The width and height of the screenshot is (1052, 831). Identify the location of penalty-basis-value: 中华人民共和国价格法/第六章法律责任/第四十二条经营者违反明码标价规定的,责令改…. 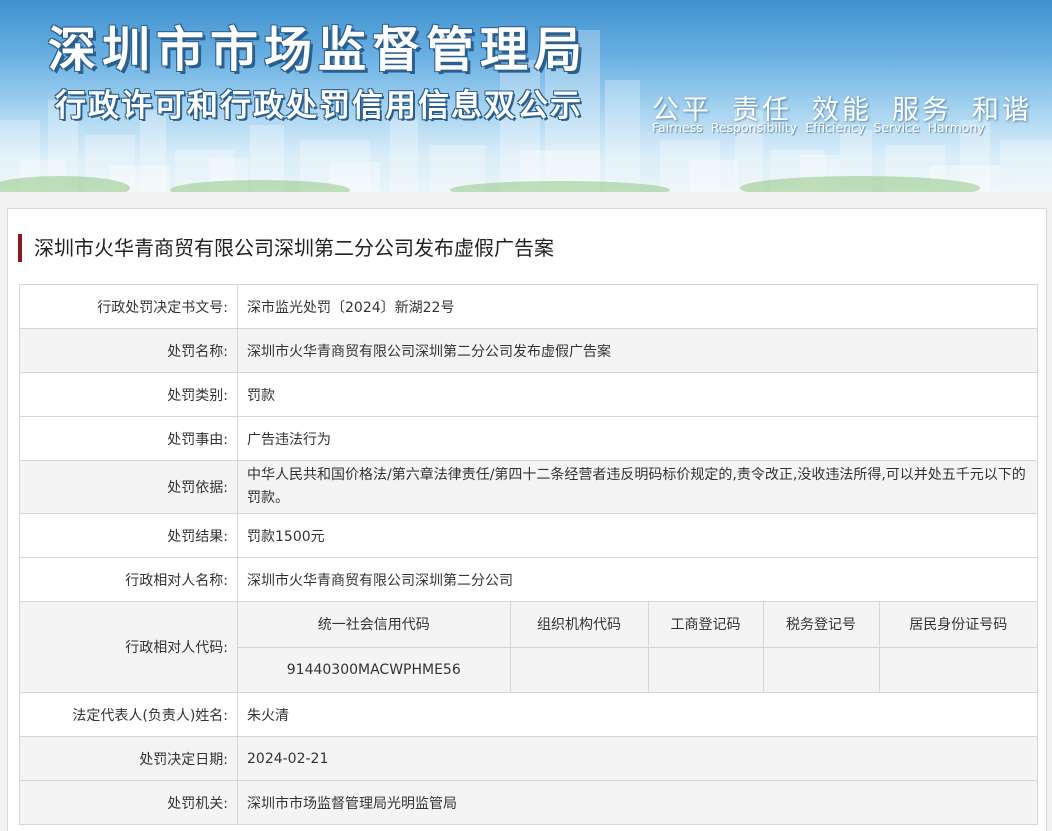
(637, 487).